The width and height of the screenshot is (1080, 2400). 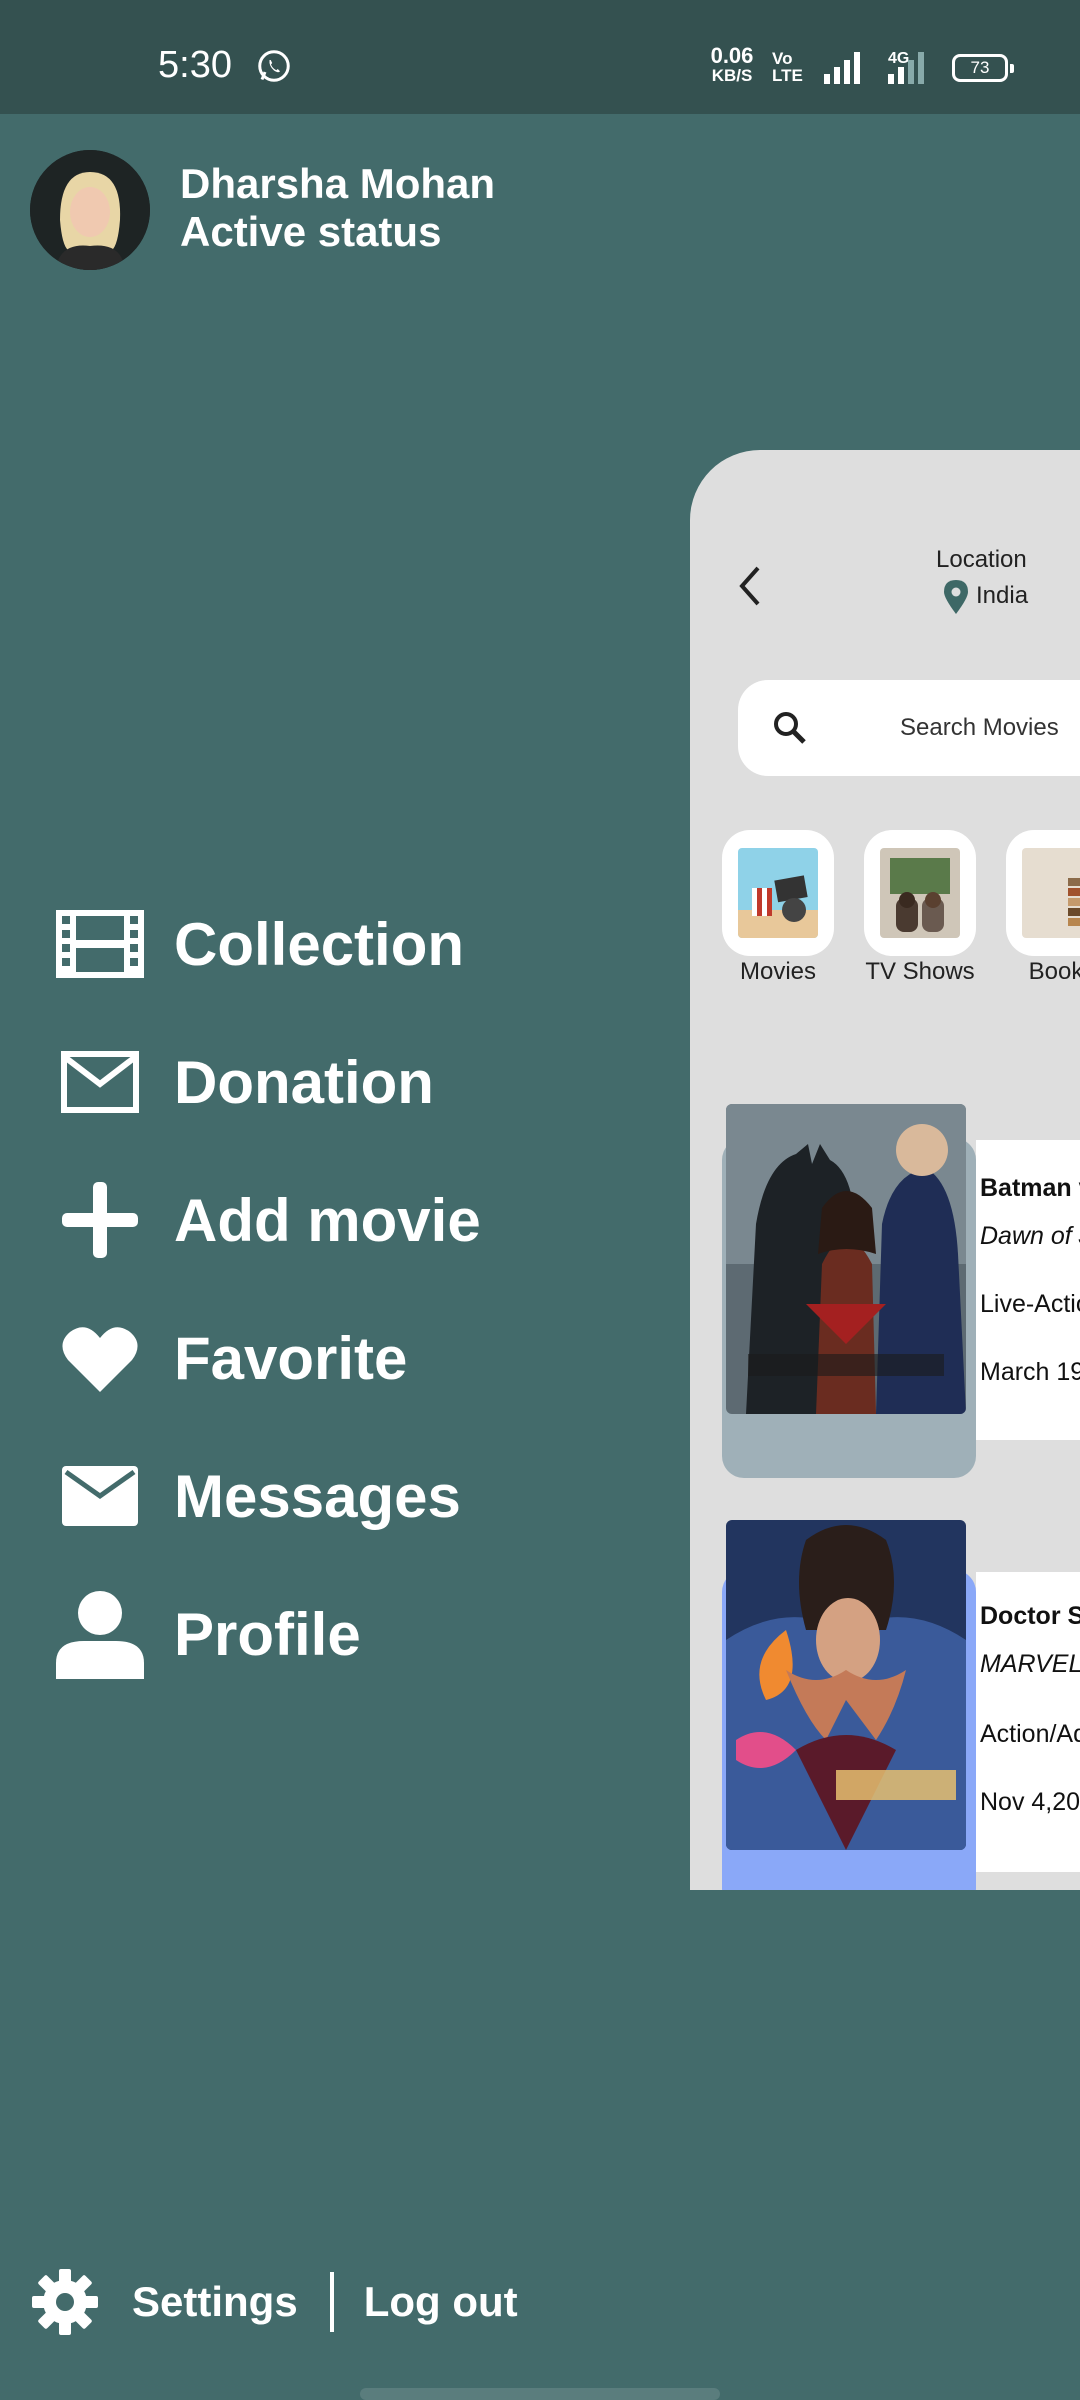 What do you see at coordinates (846, 1685) in the screenshot?
I see `doctor-strange-poster-image` at bounding box center [846, 1685].